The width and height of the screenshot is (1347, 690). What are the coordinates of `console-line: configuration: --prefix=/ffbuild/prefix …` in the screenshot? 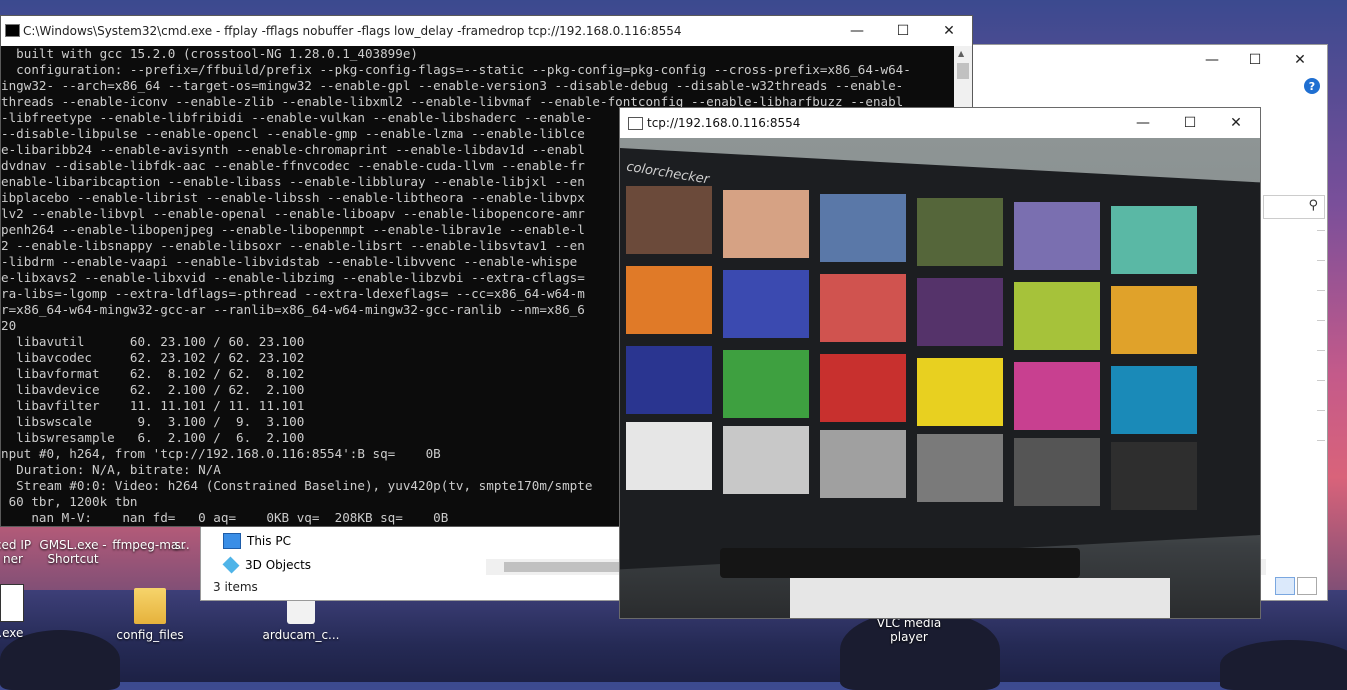 It's located at (456, 69).